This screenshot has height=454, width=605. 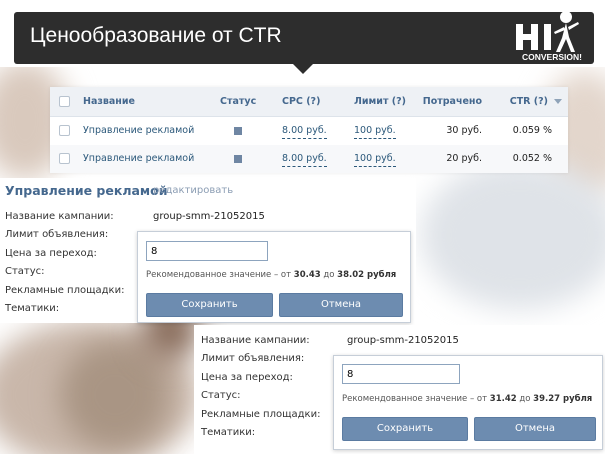 I want to click on column-header-ctr: CTR (?), so click(x=521, y=102).